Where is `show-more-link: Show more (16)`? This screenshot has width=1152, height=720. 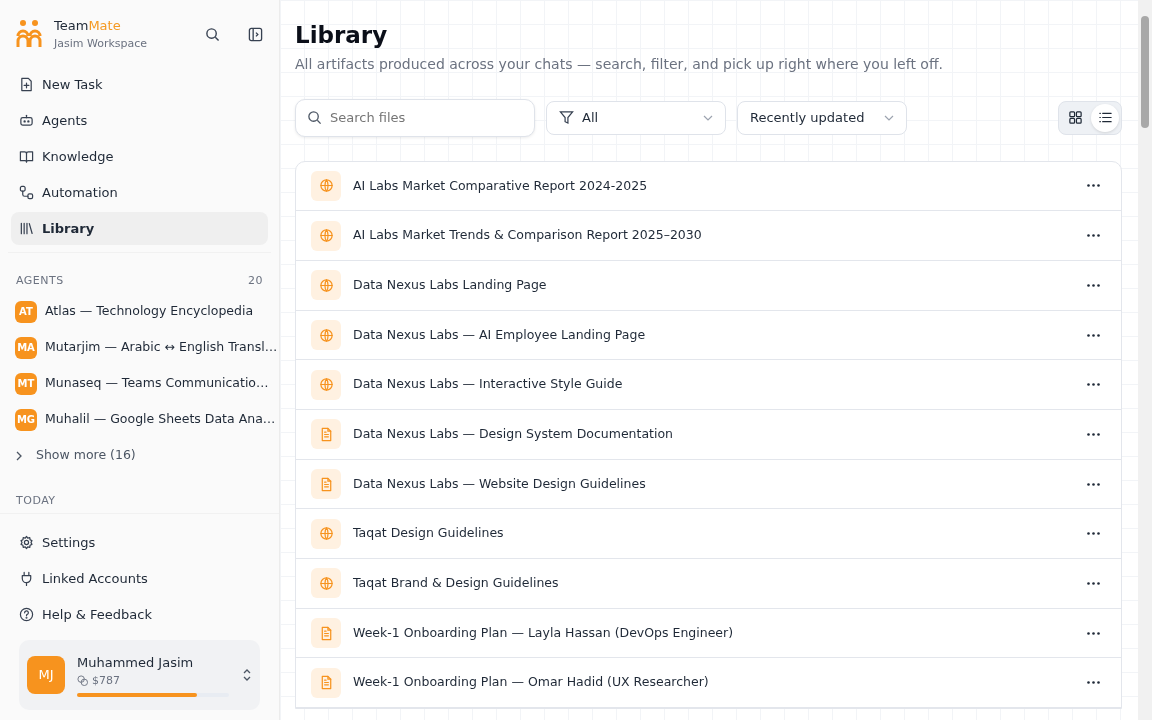 show-more-link: Show more (16) is located at coordinates (139, 455).